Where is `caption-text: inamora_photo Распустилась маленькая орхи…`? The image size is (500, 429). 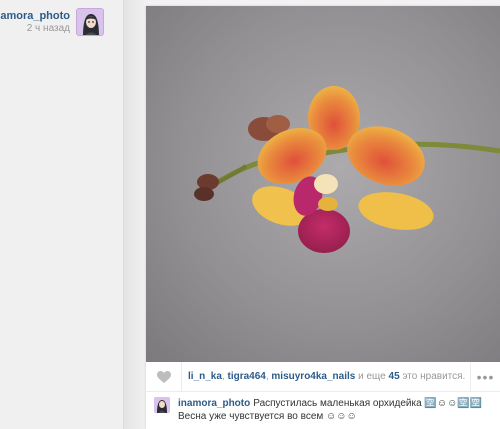
caption-text: inamora_photo Распустилась маленькая орхи… is located at coordinates (336, 410).